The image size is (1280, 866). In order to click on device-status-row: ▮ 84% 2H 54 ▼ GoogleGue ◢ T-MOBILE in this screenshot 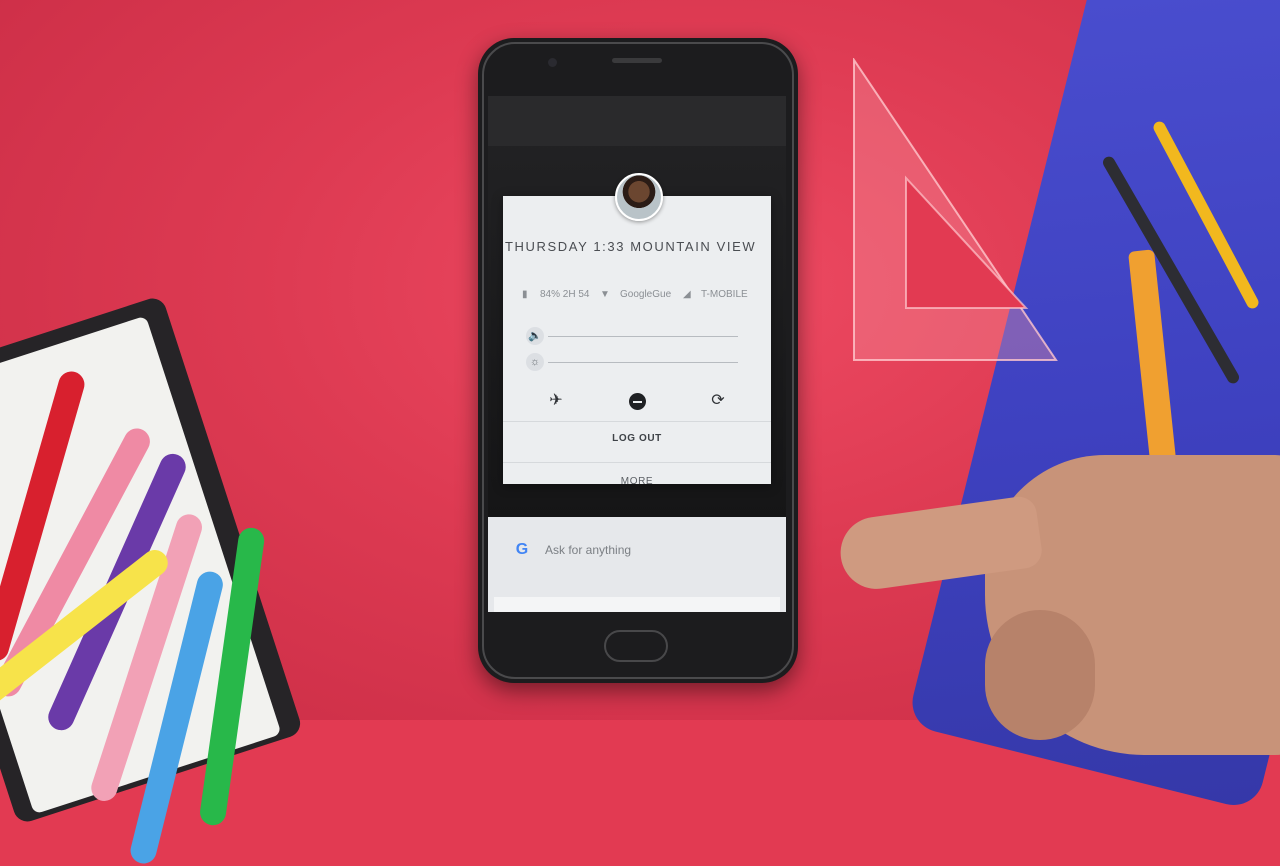, I will do `click(645, 296)`.